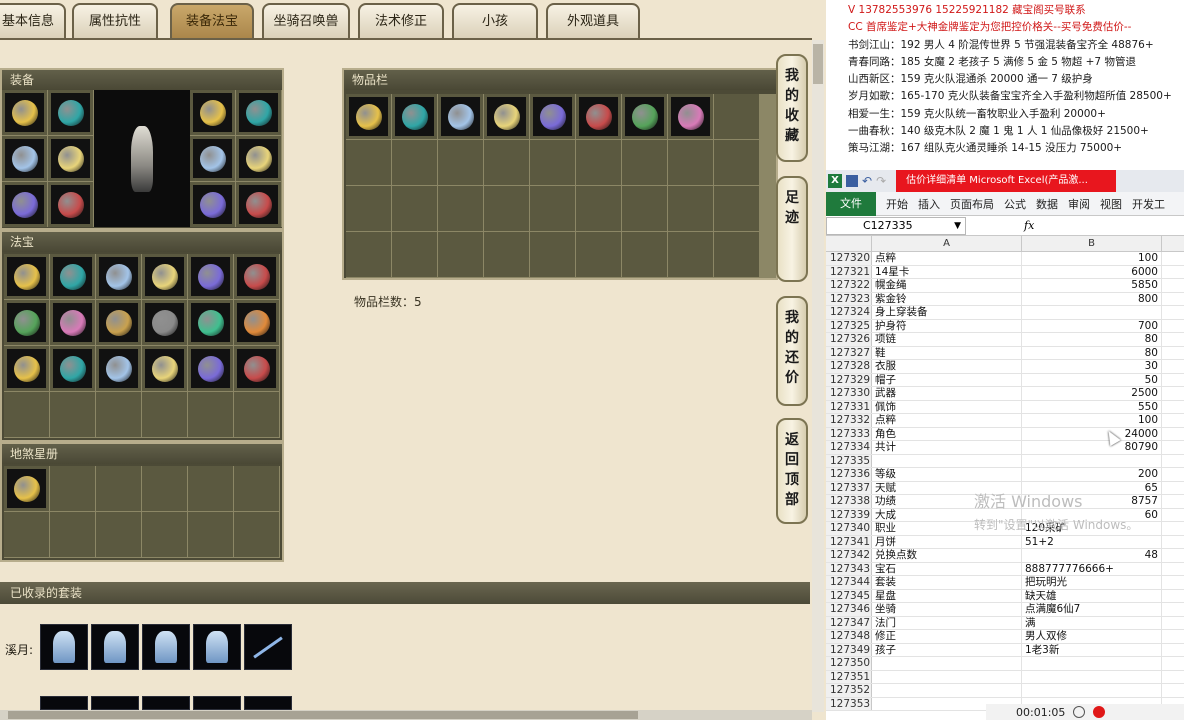  Describe the element at coordinates (947, 243) in the screenshot. I see `column-a-header: A` at that location.